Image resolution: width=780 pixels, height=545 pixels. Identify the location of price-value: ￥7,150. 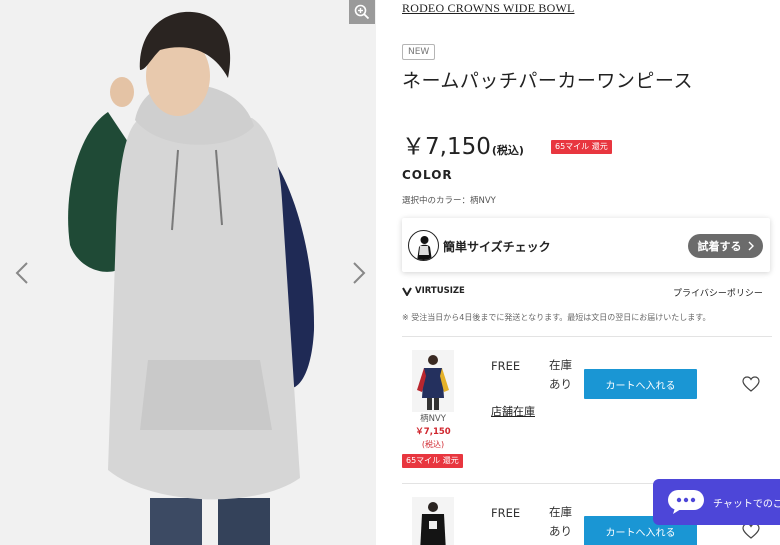
(446, 147).